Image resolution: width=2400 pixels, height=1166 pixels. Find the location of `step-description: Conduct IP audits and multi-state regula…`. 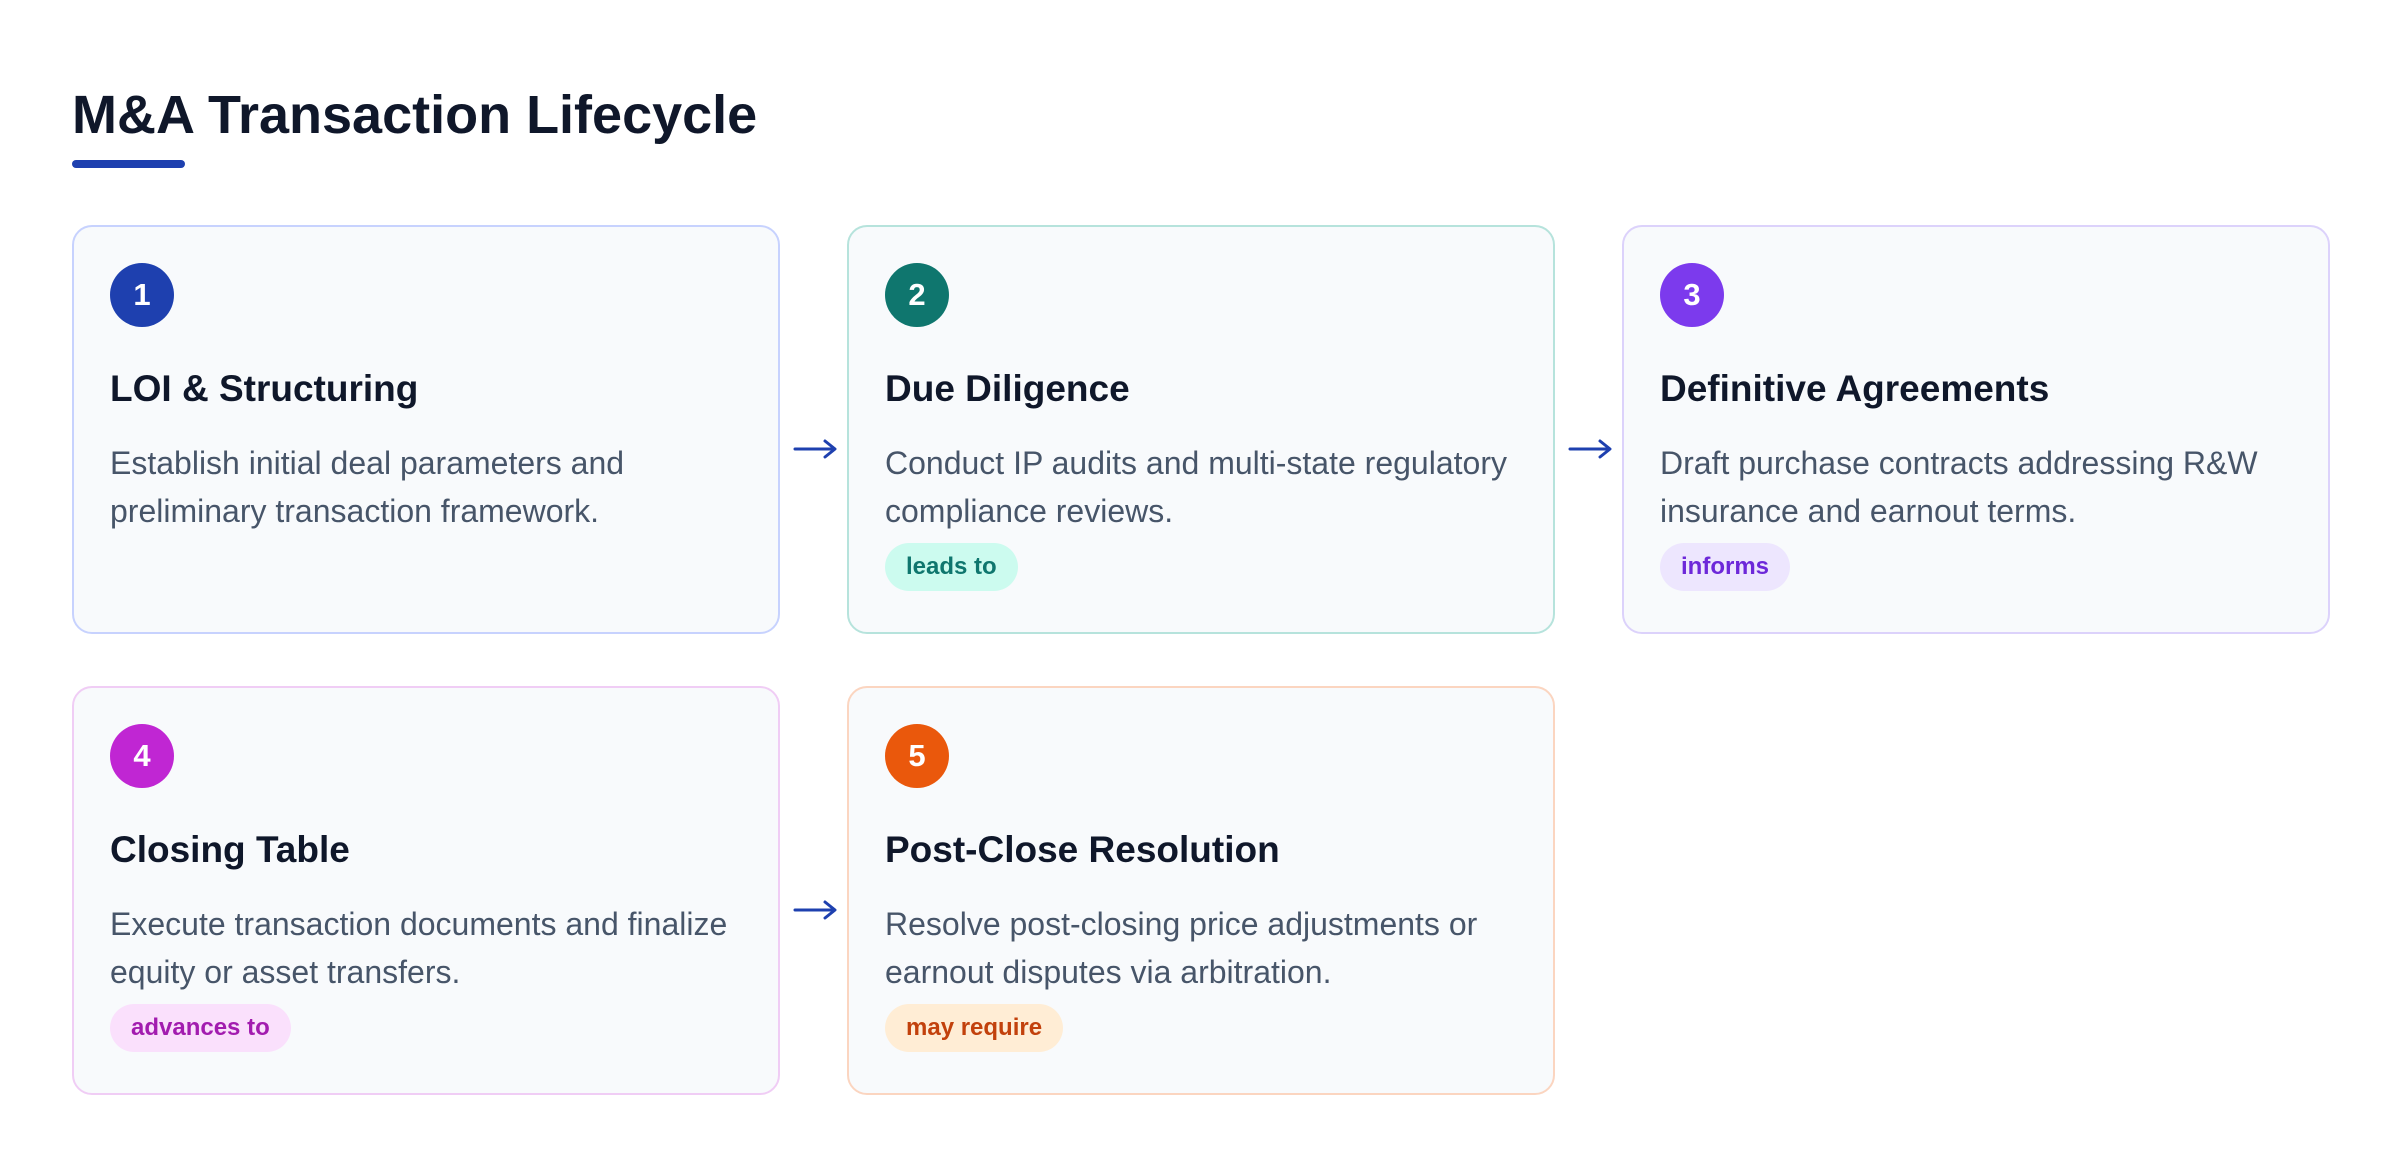

step-description: Conduct IP audits and multi-state regula… is located at coordinates (1196, 487).